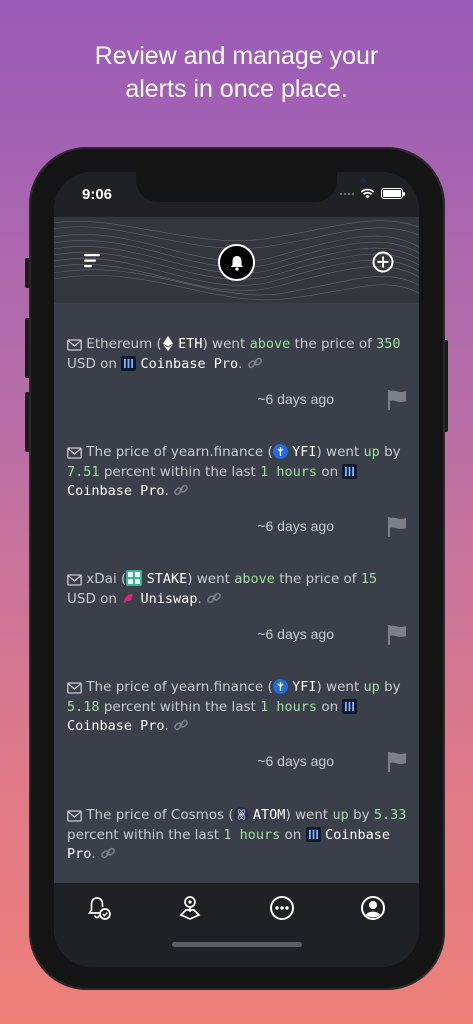  What do you see at coordinates (134, 578) in the screenshot?
I see `xdai-stake-icon` at bounding box center [134, 578].